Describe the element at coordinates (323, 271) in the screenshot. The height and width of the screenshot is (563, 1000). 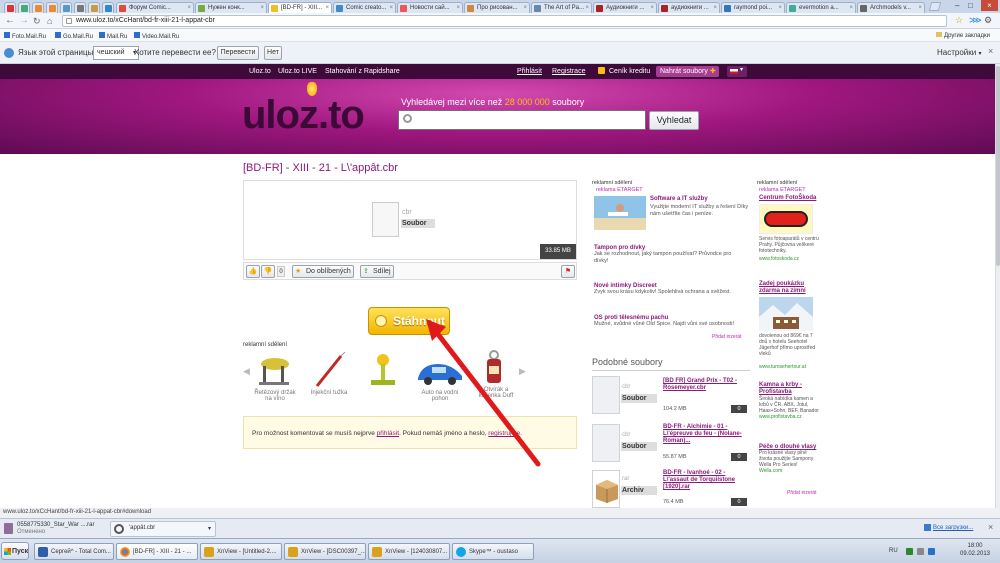
I see `favorites-button: ★ Do oblíbených` at that location.